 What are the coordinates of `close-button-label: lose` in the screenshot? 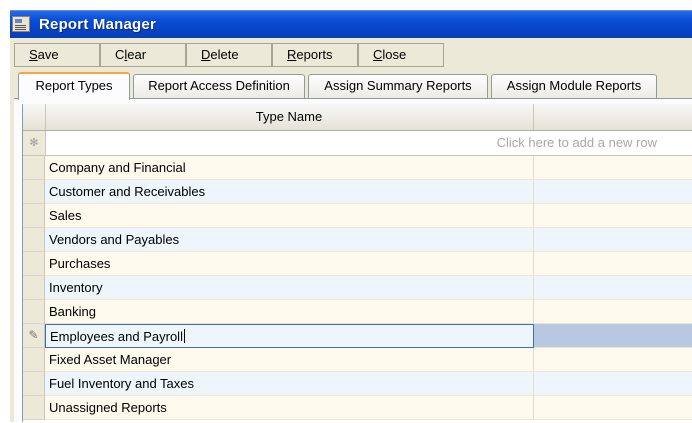 It's located at (394, 54).